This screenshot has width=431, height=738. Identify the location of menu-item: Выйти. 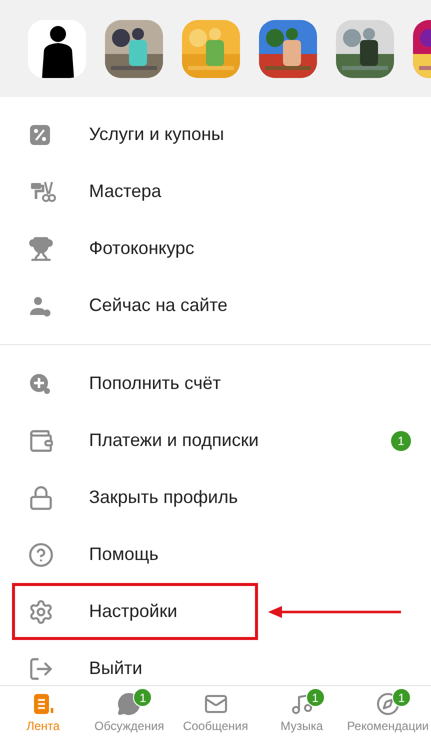
(252, 668).